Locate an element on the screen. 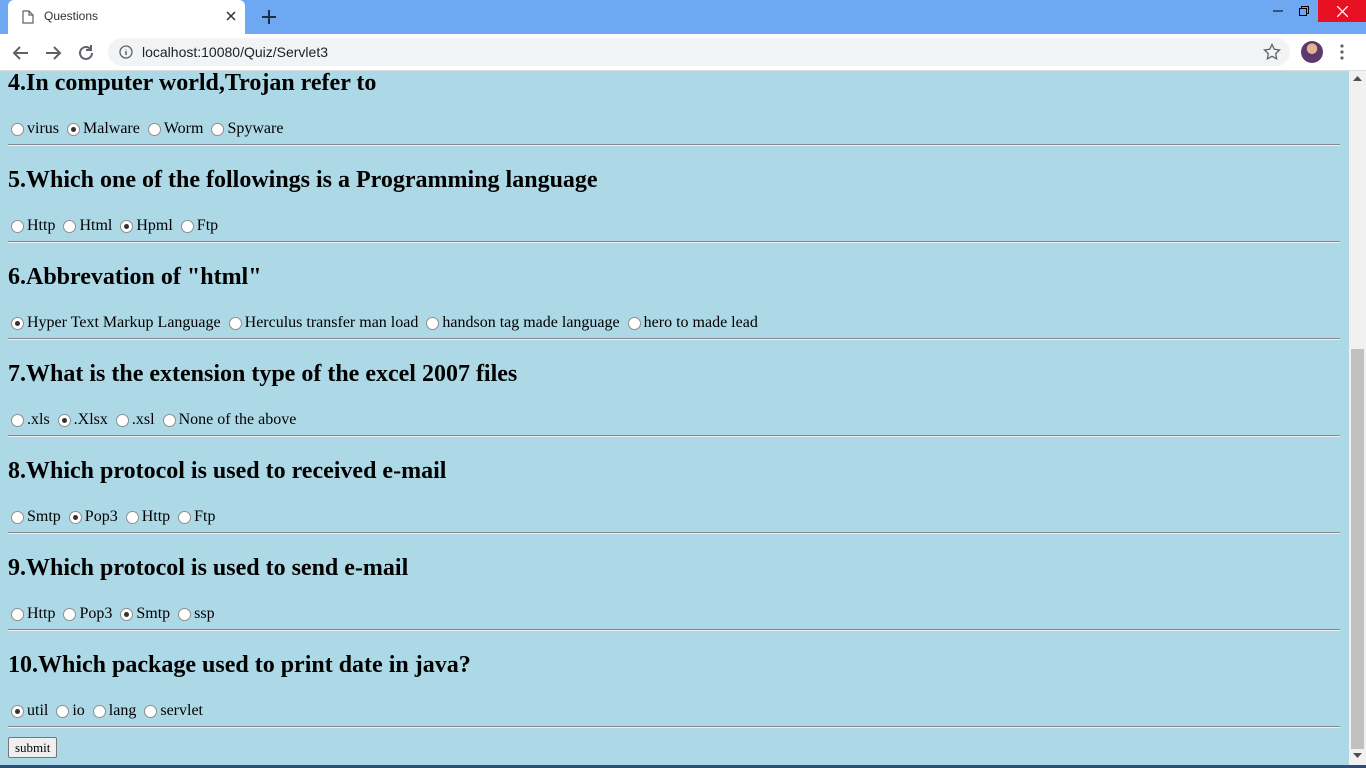  reload-icon is located at coordinates (86, 53).